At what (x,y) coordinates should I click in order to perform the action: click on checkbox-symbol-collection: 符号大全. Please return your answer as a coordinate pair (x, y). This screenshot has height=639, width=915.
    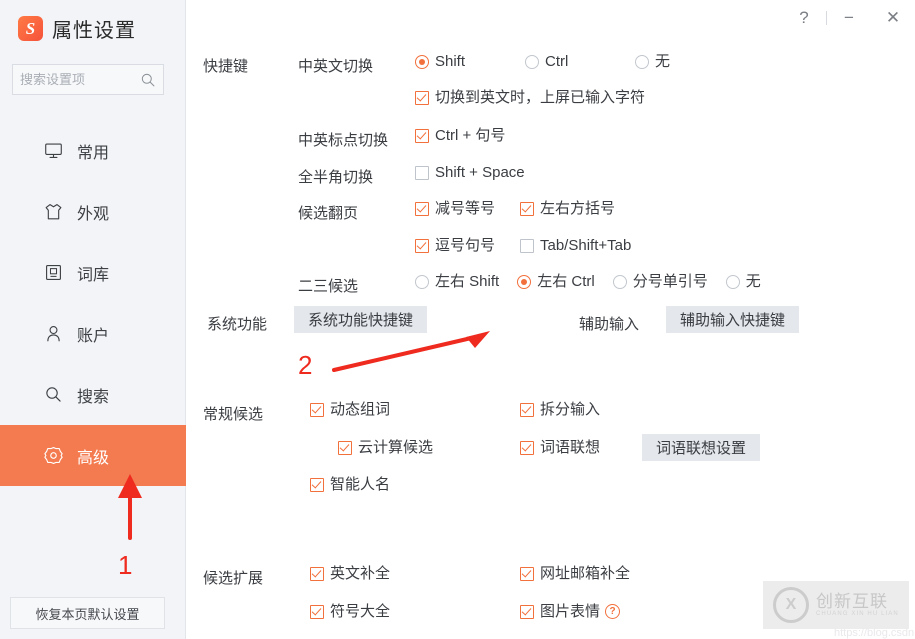
    Looking at the image, I should click on (350, 611).